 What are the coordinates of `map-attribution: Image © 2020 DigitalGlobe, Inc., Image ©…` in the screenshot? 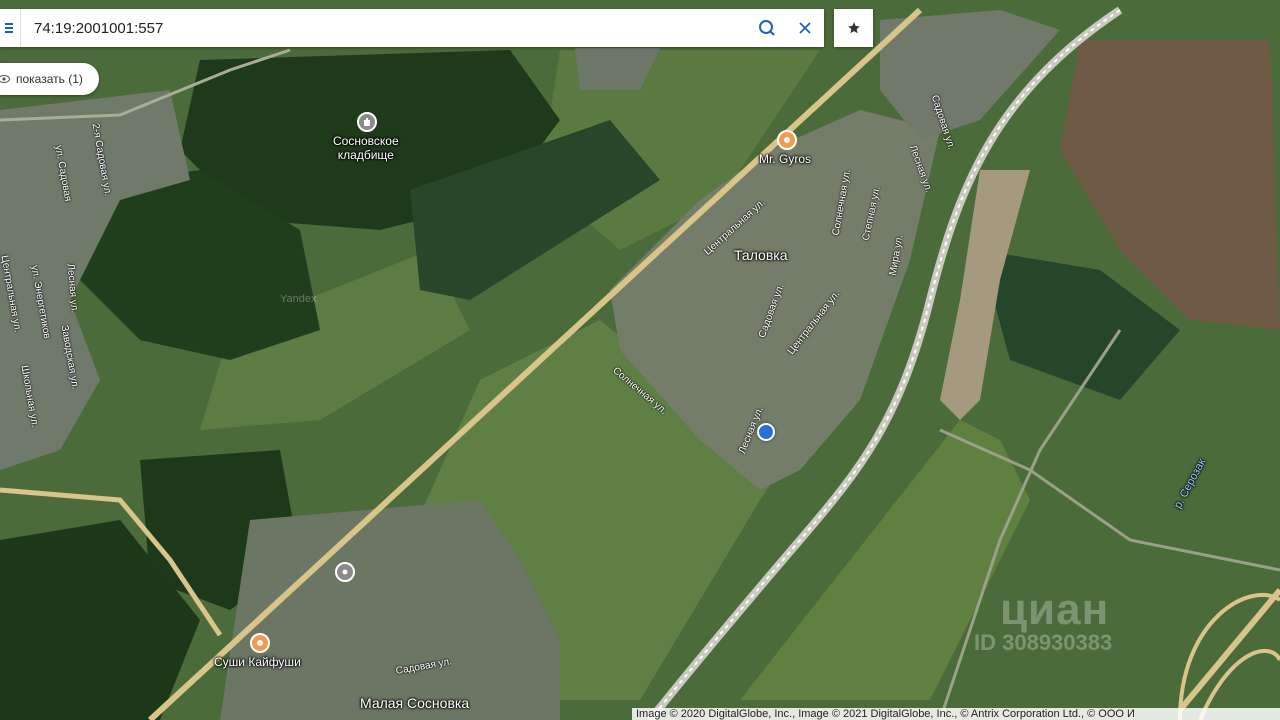 It's located at (956, 714).